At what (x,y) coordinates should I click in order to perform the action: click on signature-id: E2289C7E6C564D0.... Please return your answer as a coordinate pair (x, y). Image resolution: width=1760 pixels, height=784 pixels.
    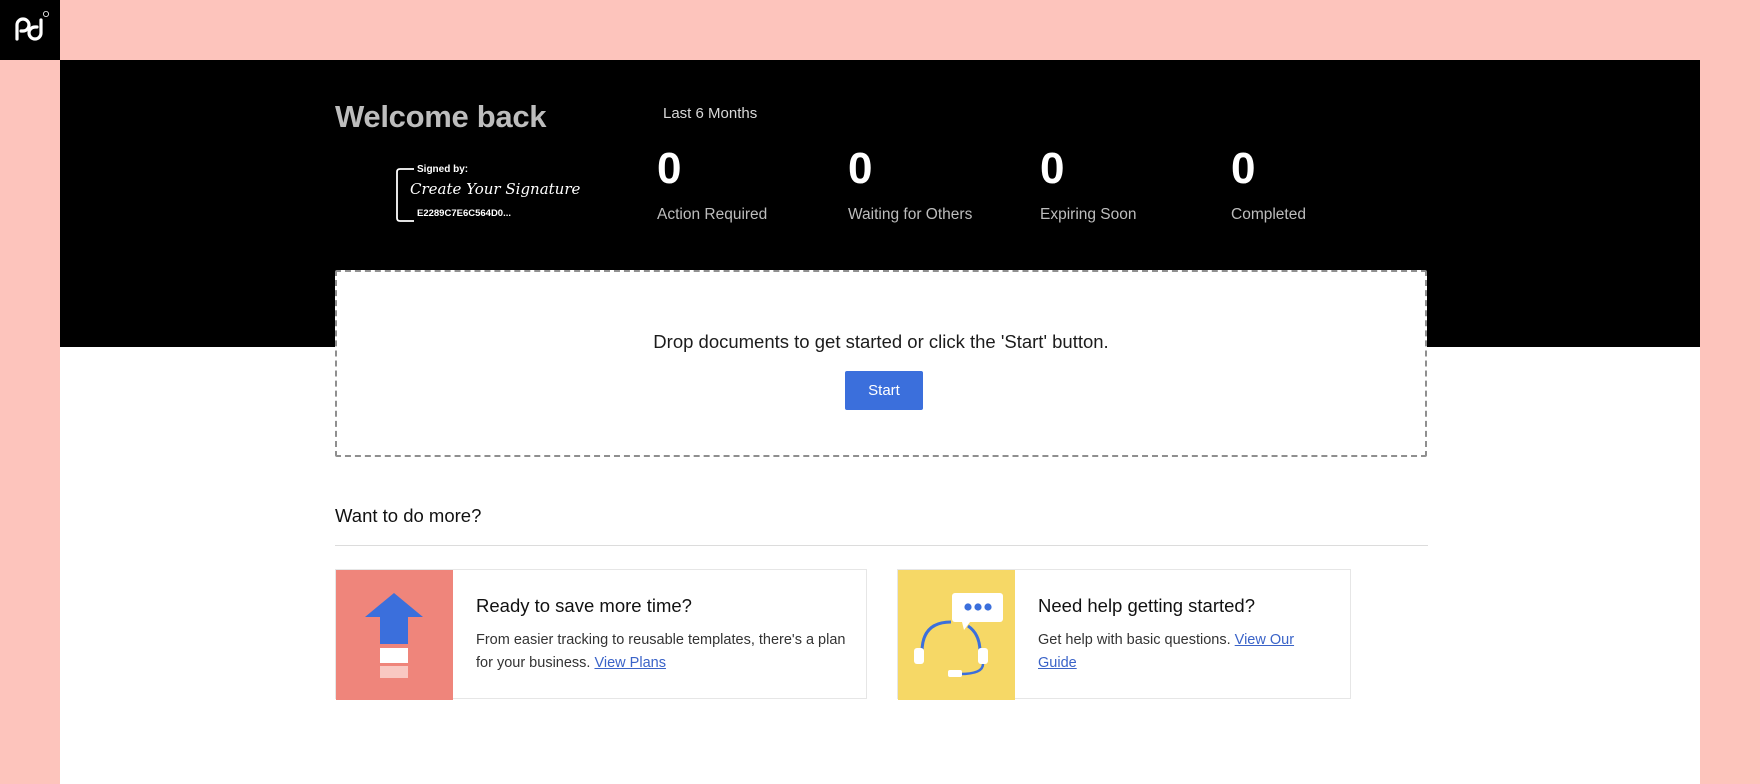
    Looking at the image, I should click on (464, 213).